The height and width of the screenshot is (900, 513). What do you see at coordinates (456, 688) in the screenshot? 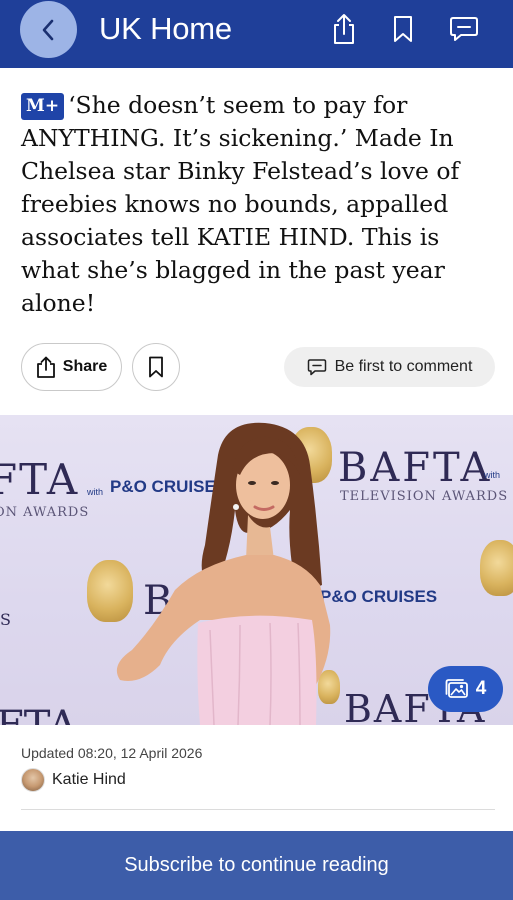
I see `image-gallery-icon` at bounding box center [456, 688].